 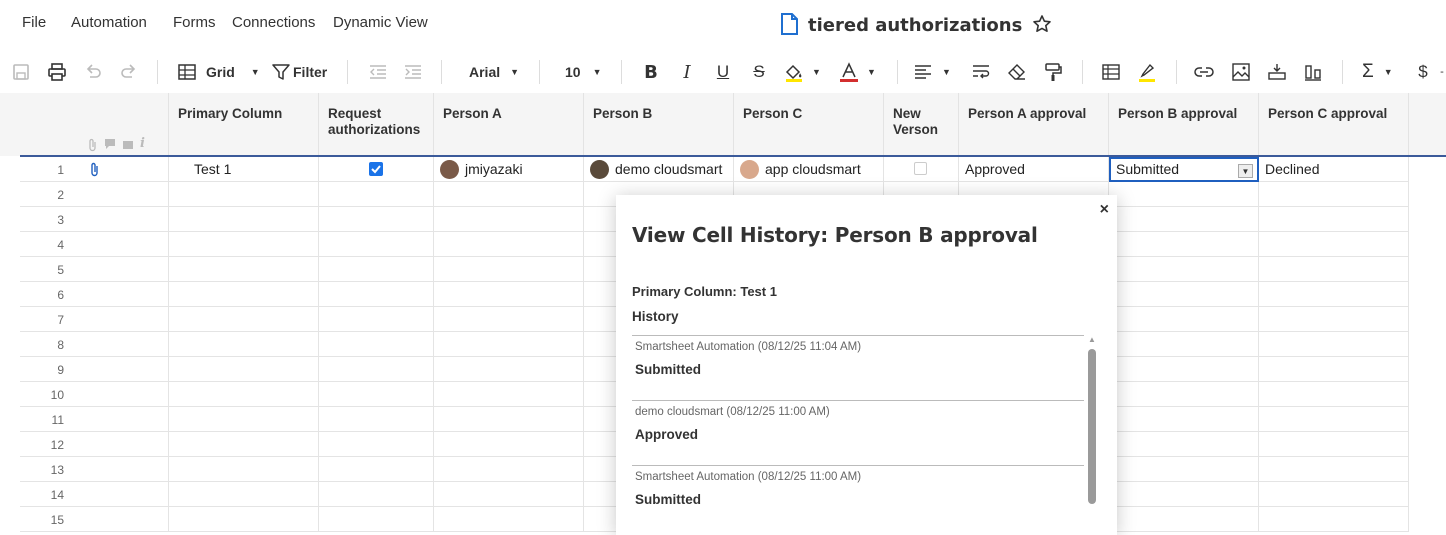 I want to click on cell-person-a-approval: Approved, so click(x=1034, y=169).